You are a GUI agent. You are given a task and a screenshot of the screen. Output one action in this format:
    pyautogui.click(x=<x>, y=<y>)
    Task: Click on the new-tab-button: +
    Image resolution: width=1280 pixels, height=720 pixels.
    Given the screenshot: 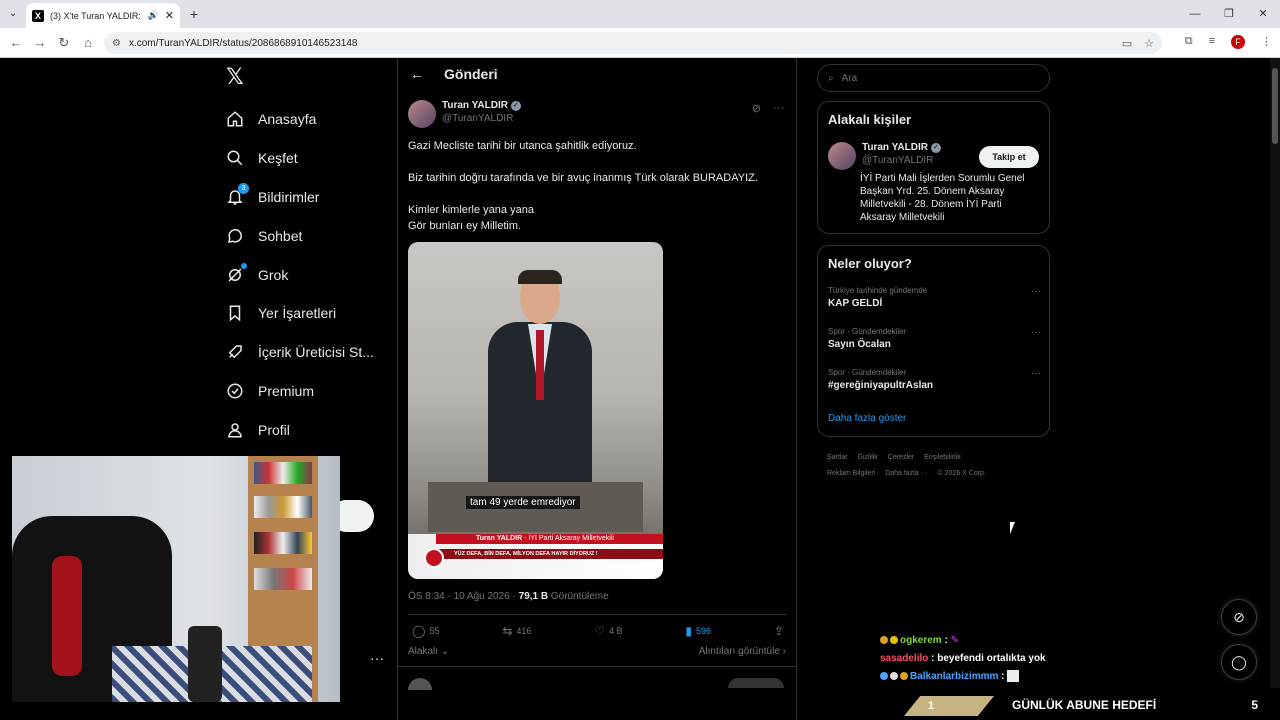 What is the action you would take?
    pyautogui.click(x=194, y=14)
    